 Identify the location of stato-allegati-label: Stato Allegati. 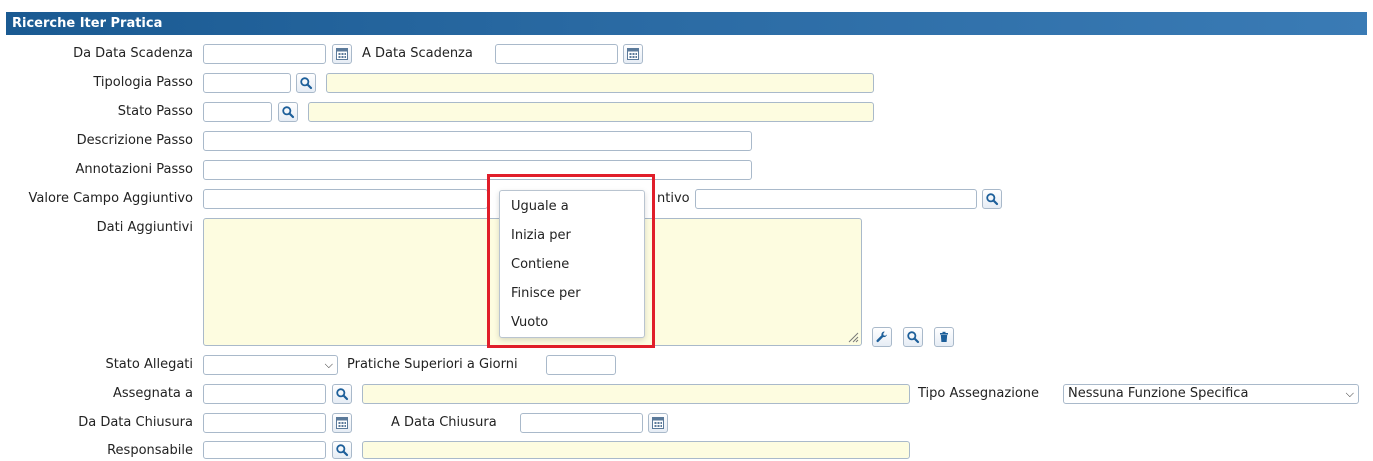
(149, 364).